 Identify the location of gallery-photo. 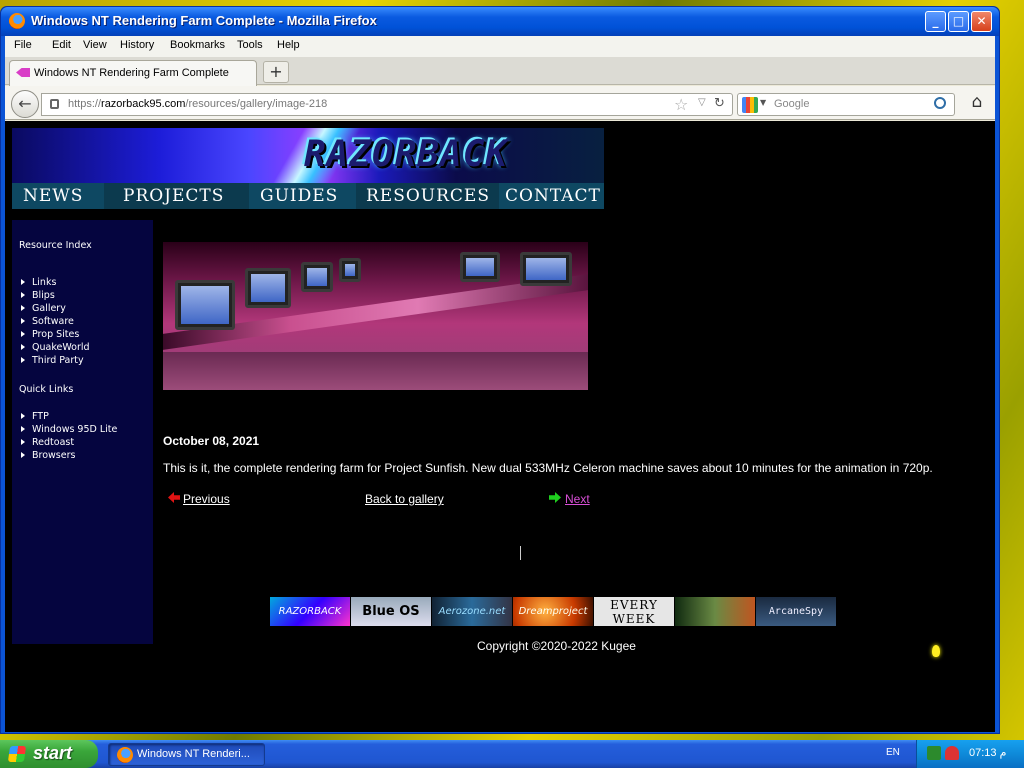
(375, 316).